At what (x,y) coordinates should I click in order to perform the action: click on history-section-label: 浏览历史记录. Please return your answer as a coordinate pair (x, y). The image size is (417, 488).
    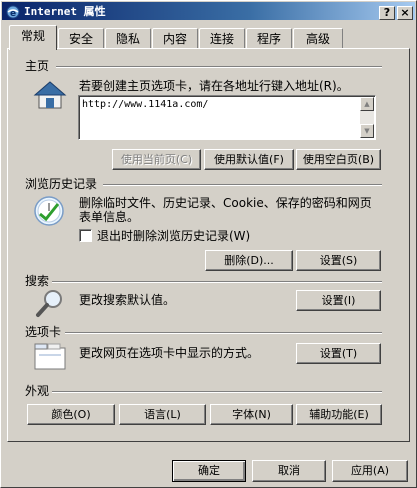
    Looking at the image, I should click on (61, 184).